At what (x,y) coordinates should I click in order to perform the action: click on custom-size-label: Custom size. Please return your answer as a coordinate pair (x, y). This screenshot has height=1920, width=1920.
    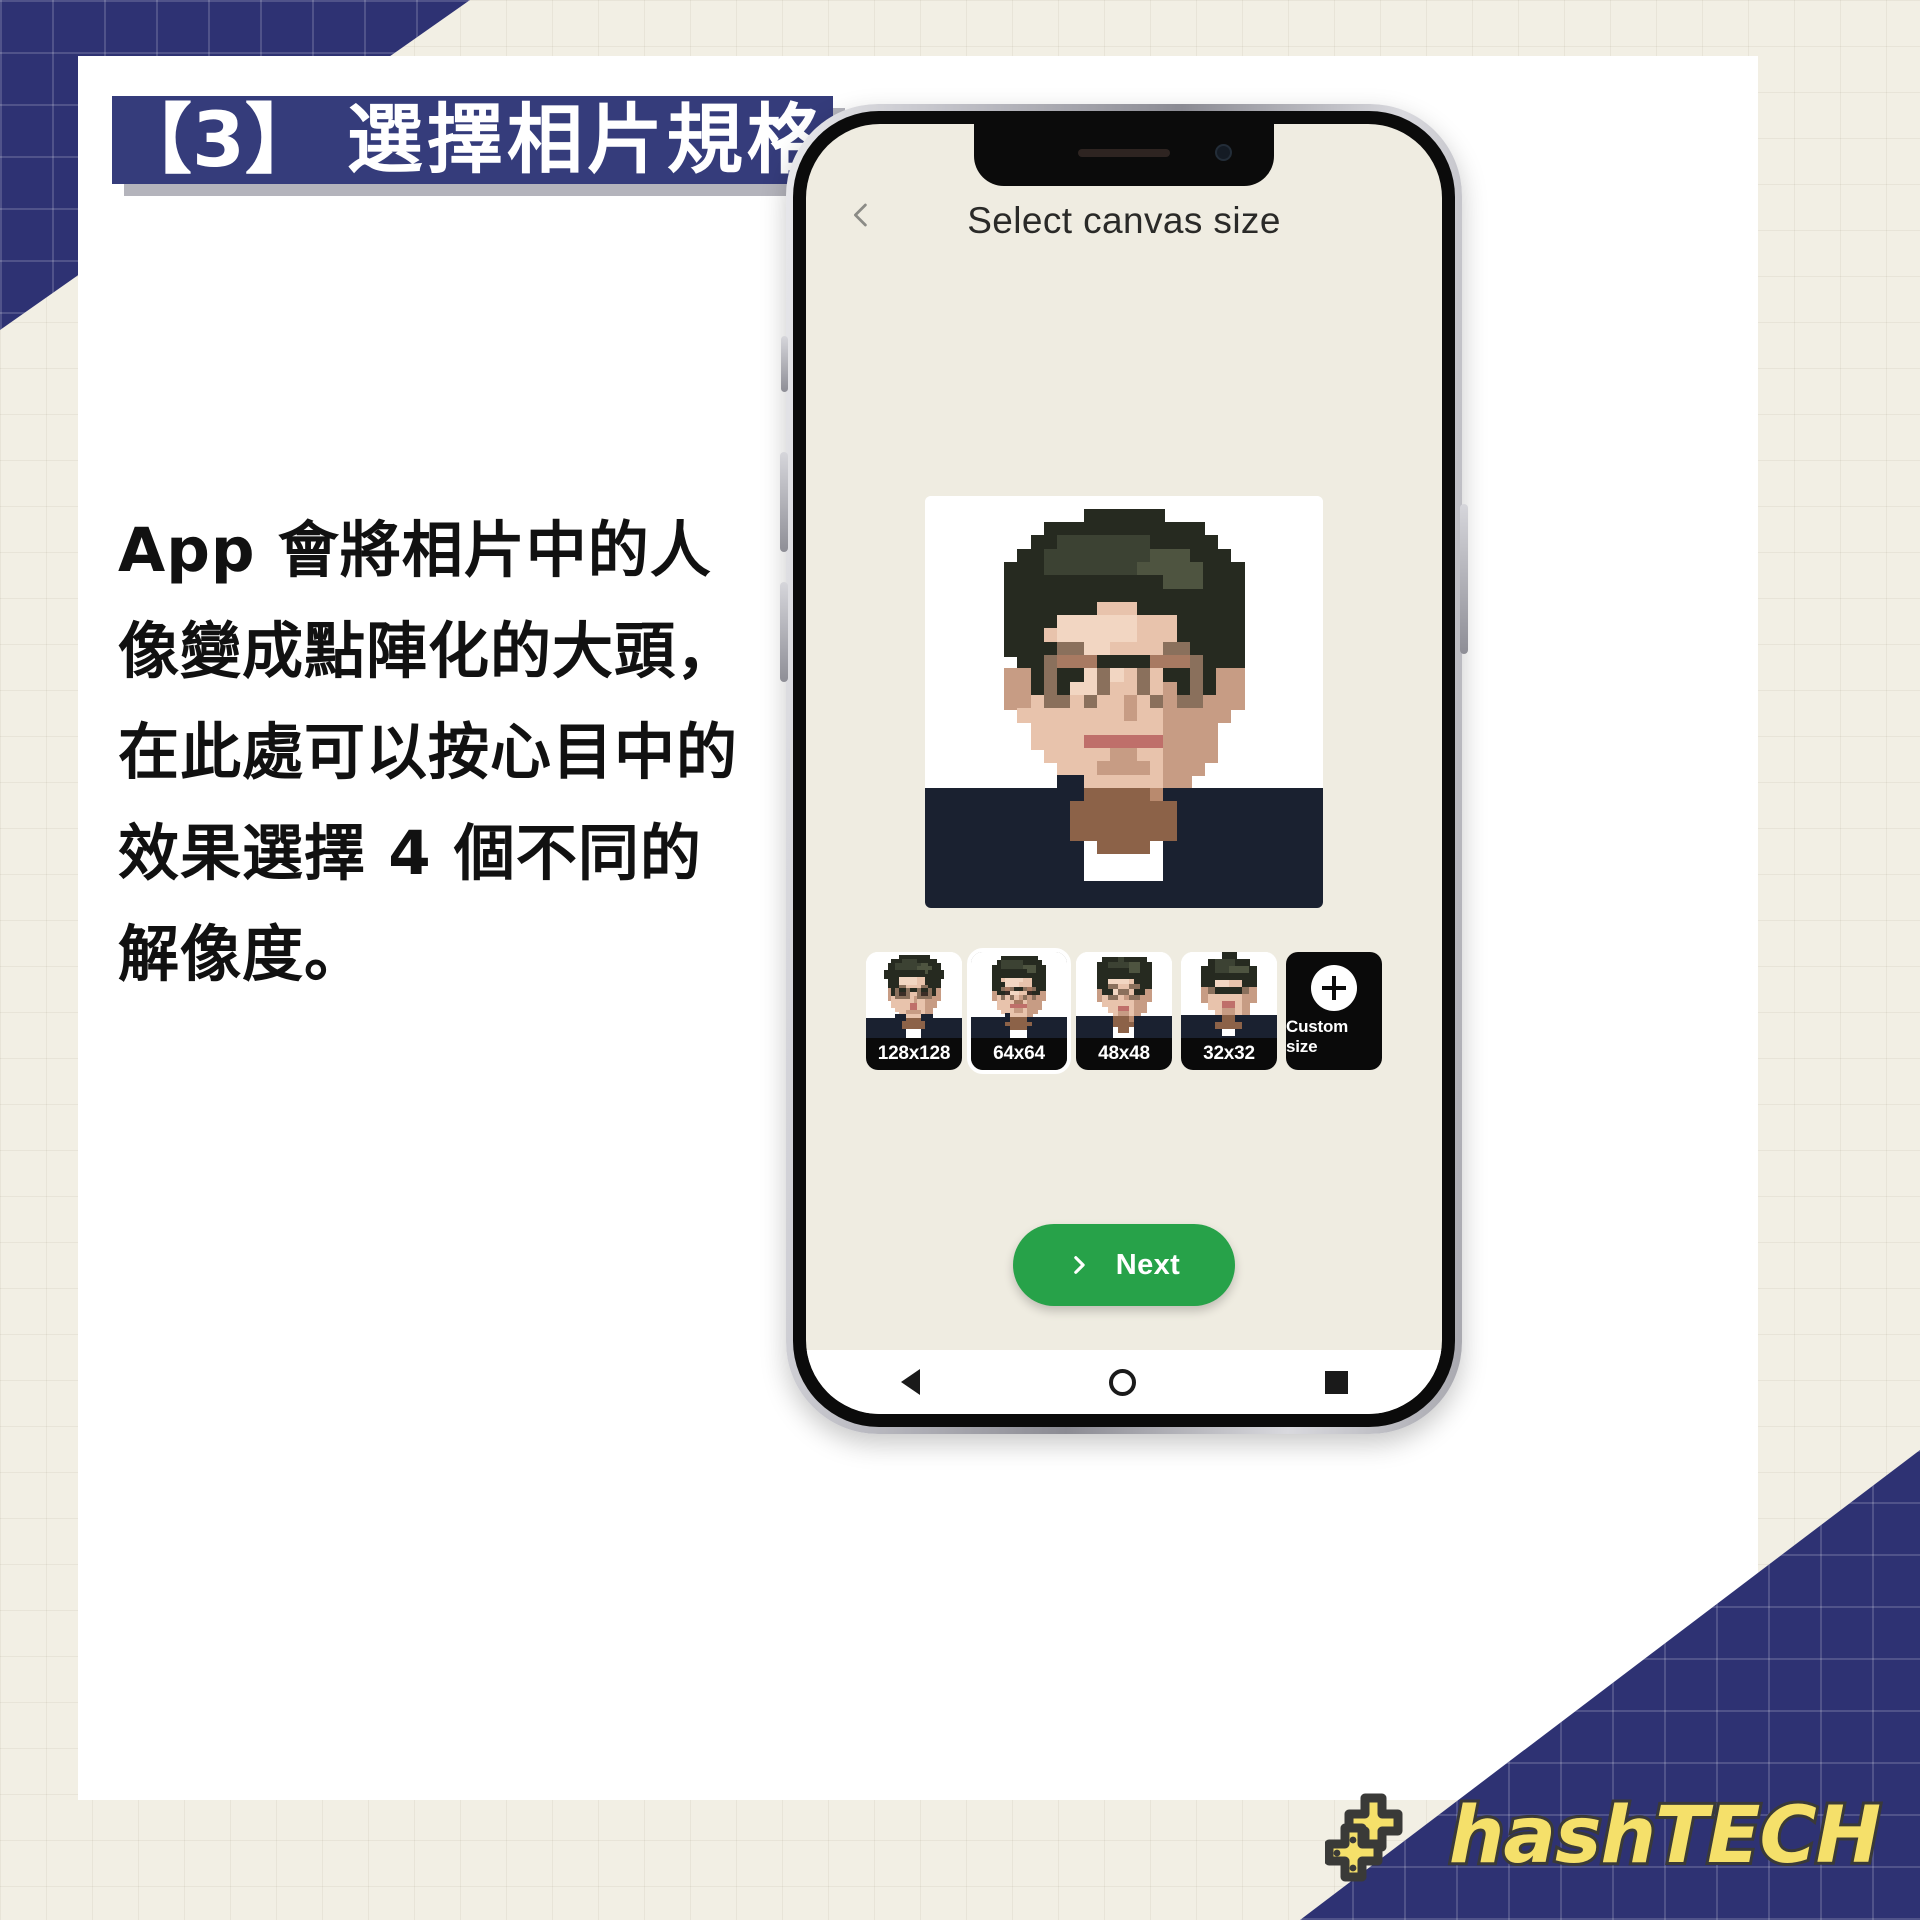
    Looking at the image, I should click on (1317, 1036).